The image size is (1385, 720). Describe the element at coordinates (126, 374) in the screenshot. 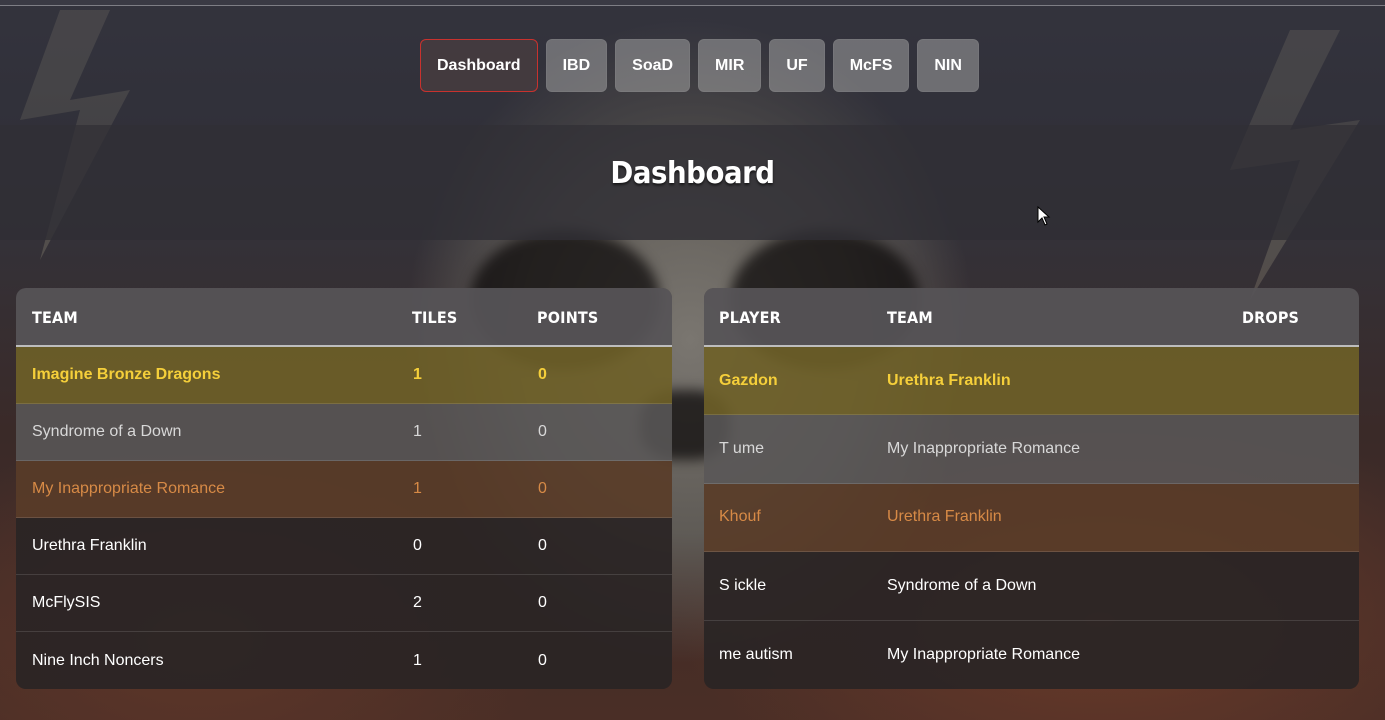

I see `team-name: Imagine Bronze Dragons` at that location.